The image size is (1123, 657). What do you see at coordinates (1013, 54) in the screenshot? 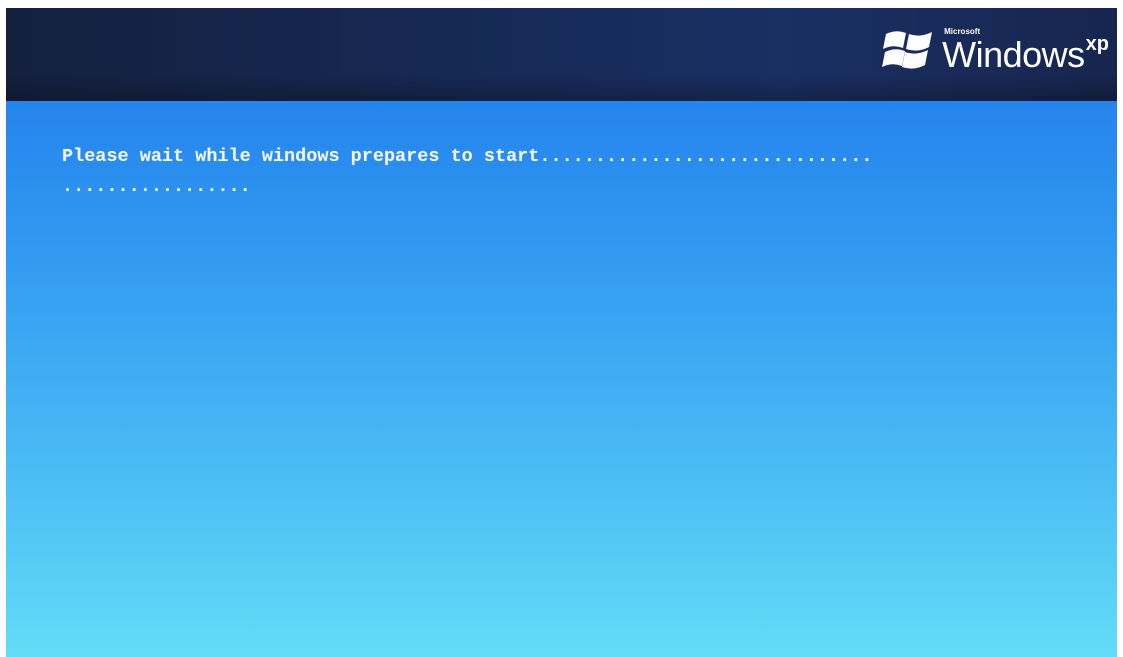
I see `windows-label: Windows` at bounding box center [1013, 54].